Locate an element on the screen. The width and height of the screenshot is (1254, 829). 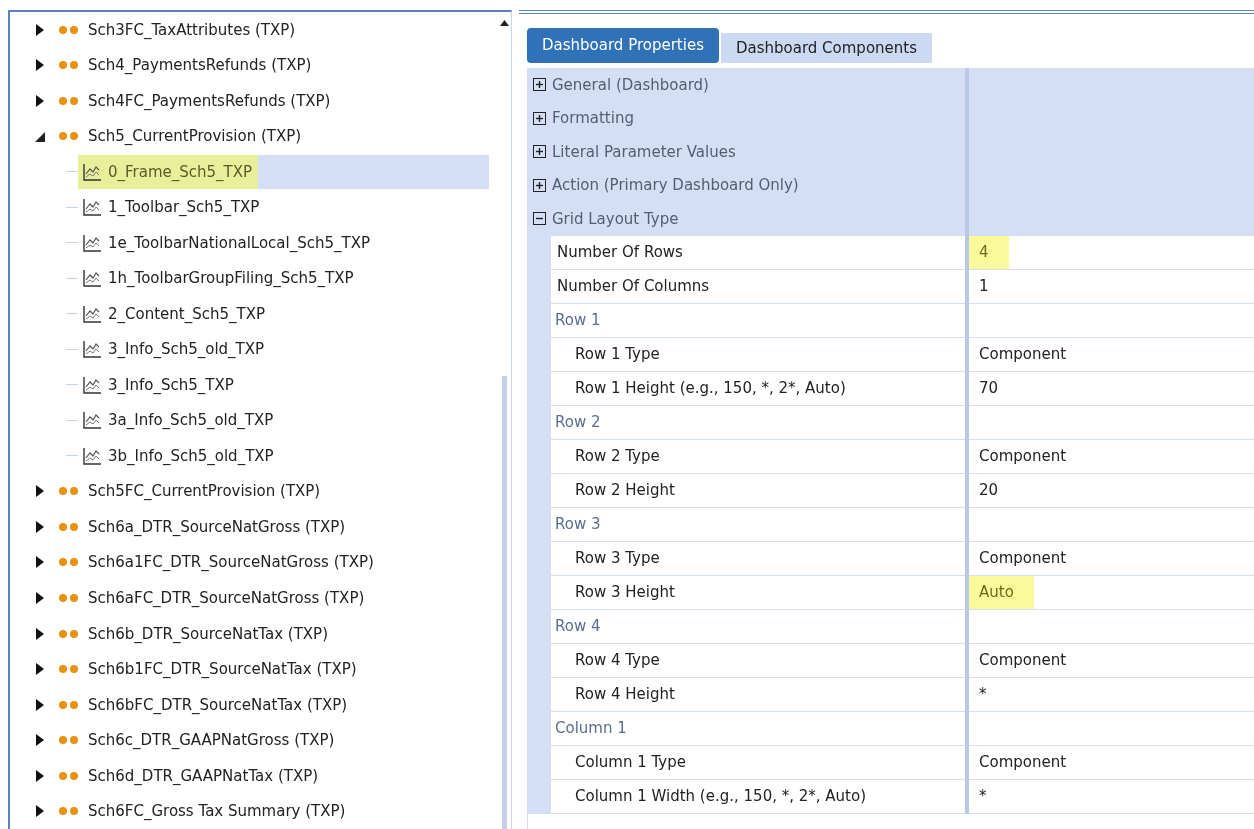
highlighted-tree-item: 0_Frame_Sch5_TXP is located at coordinates (168, 171).